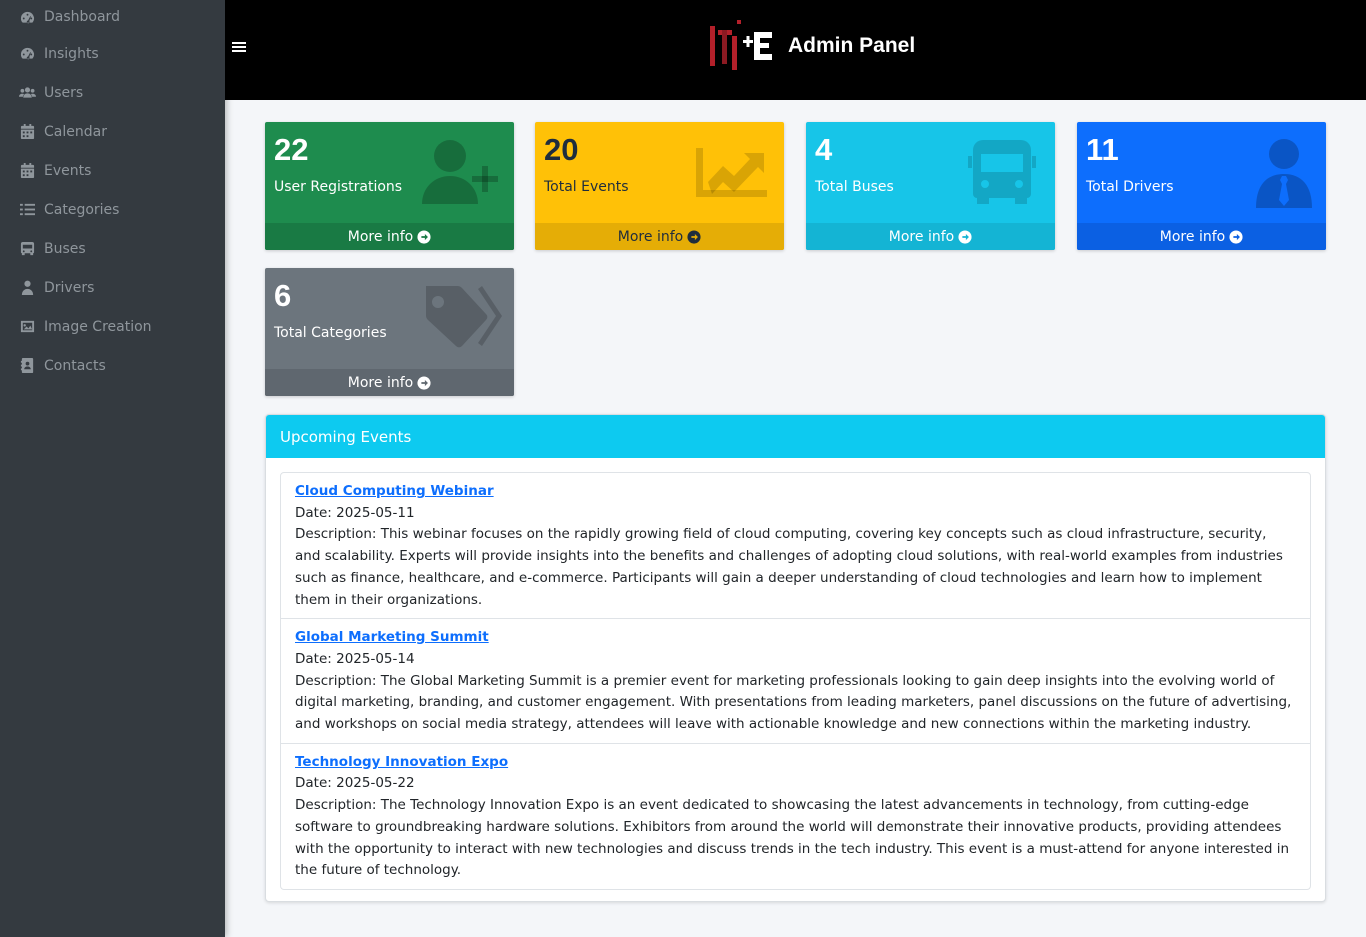 The image size is (1366, 937). I want to click on event-title-link: Global Marketing Summit, so click(392, 637).